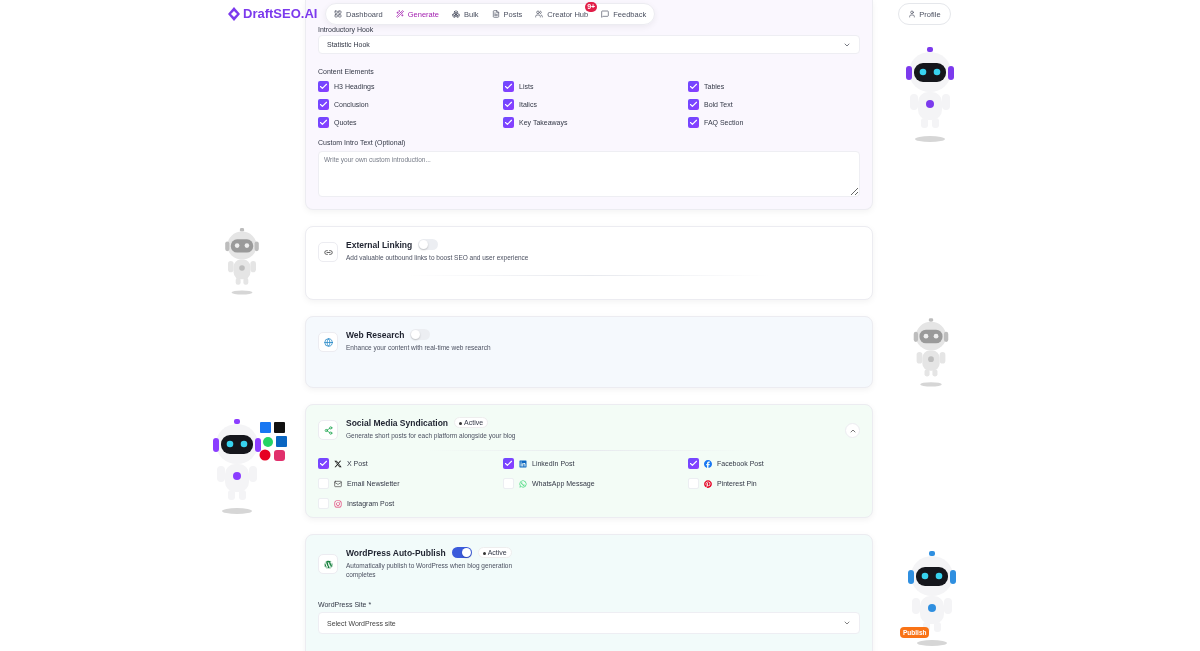 The width and height of the screenshot is (1200, 651). Describe the element at coordinates (338, 503) in the screenshot. I see `instagram-icon` at that location.